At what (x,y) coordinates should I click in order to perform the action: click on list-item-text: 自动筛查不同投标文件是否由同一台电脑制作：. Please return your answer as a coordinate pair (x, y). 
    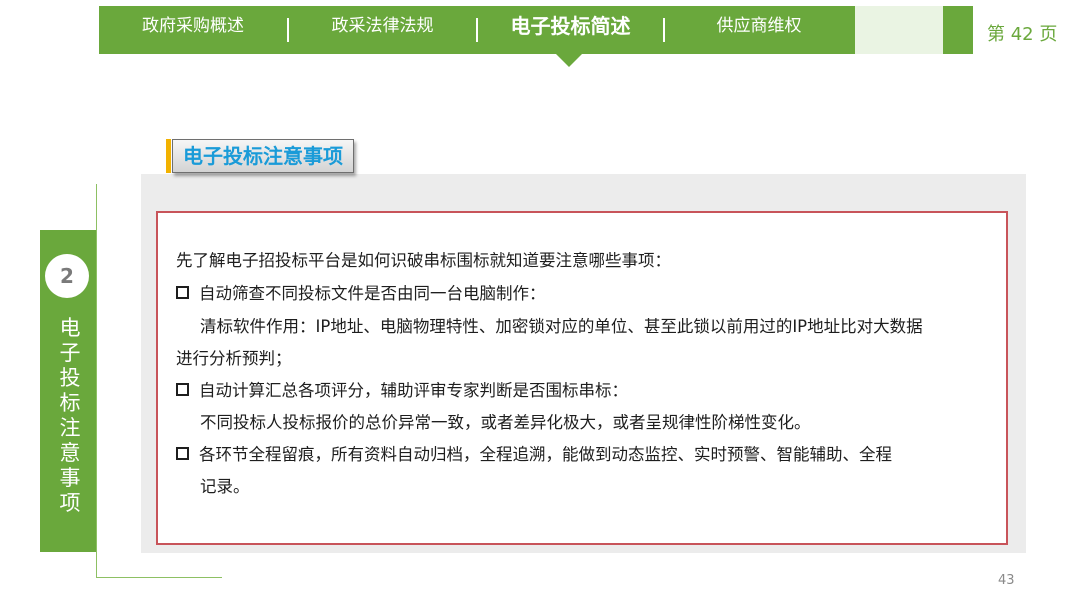
    Looking at the image, I should click on (372, 293).